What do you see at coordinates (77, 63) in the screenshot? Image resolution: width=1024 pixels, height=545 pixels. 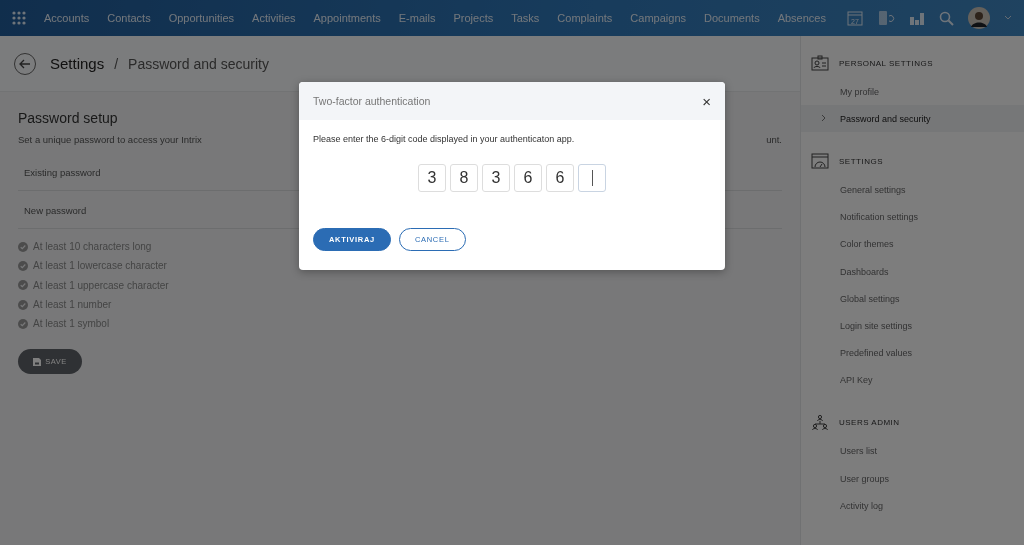 I see `page-title: Settings` at bounding box center [77, 63].